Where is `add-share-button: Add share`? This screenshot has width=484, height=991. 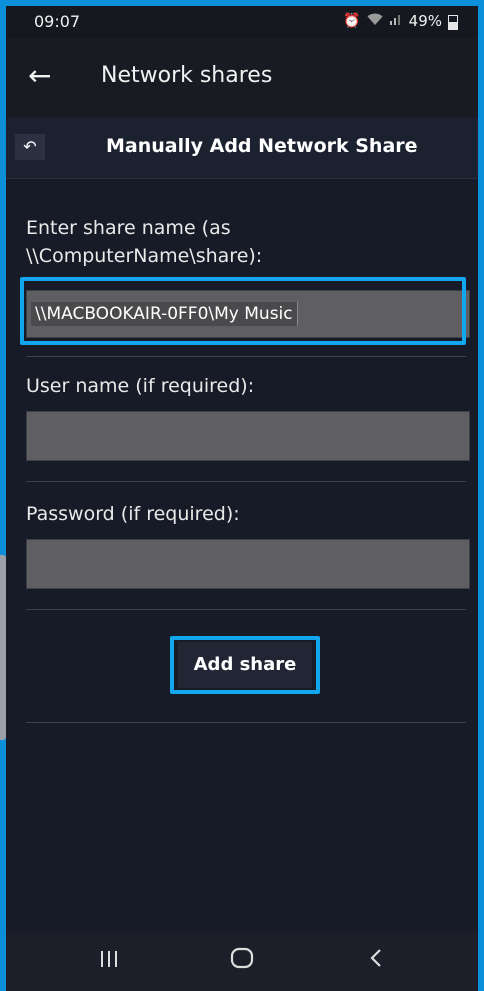
add-share-button: Add share is located at coordinates (245, 665).